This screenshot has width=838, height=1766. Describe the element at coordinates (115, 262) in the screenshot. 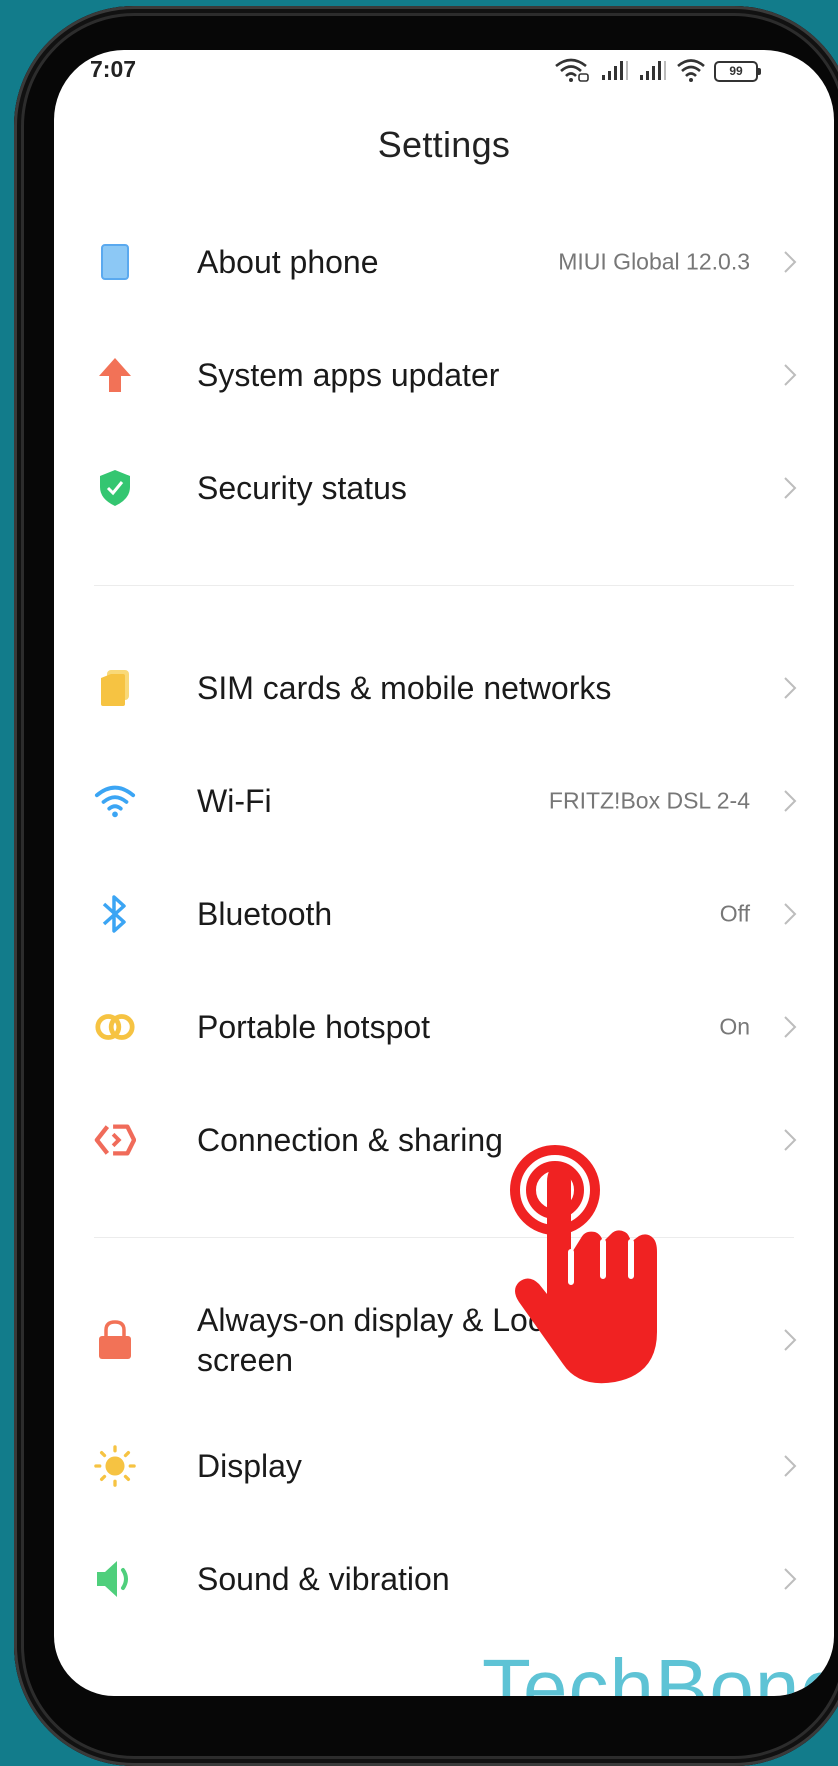

I see `phone-icon` at that location.